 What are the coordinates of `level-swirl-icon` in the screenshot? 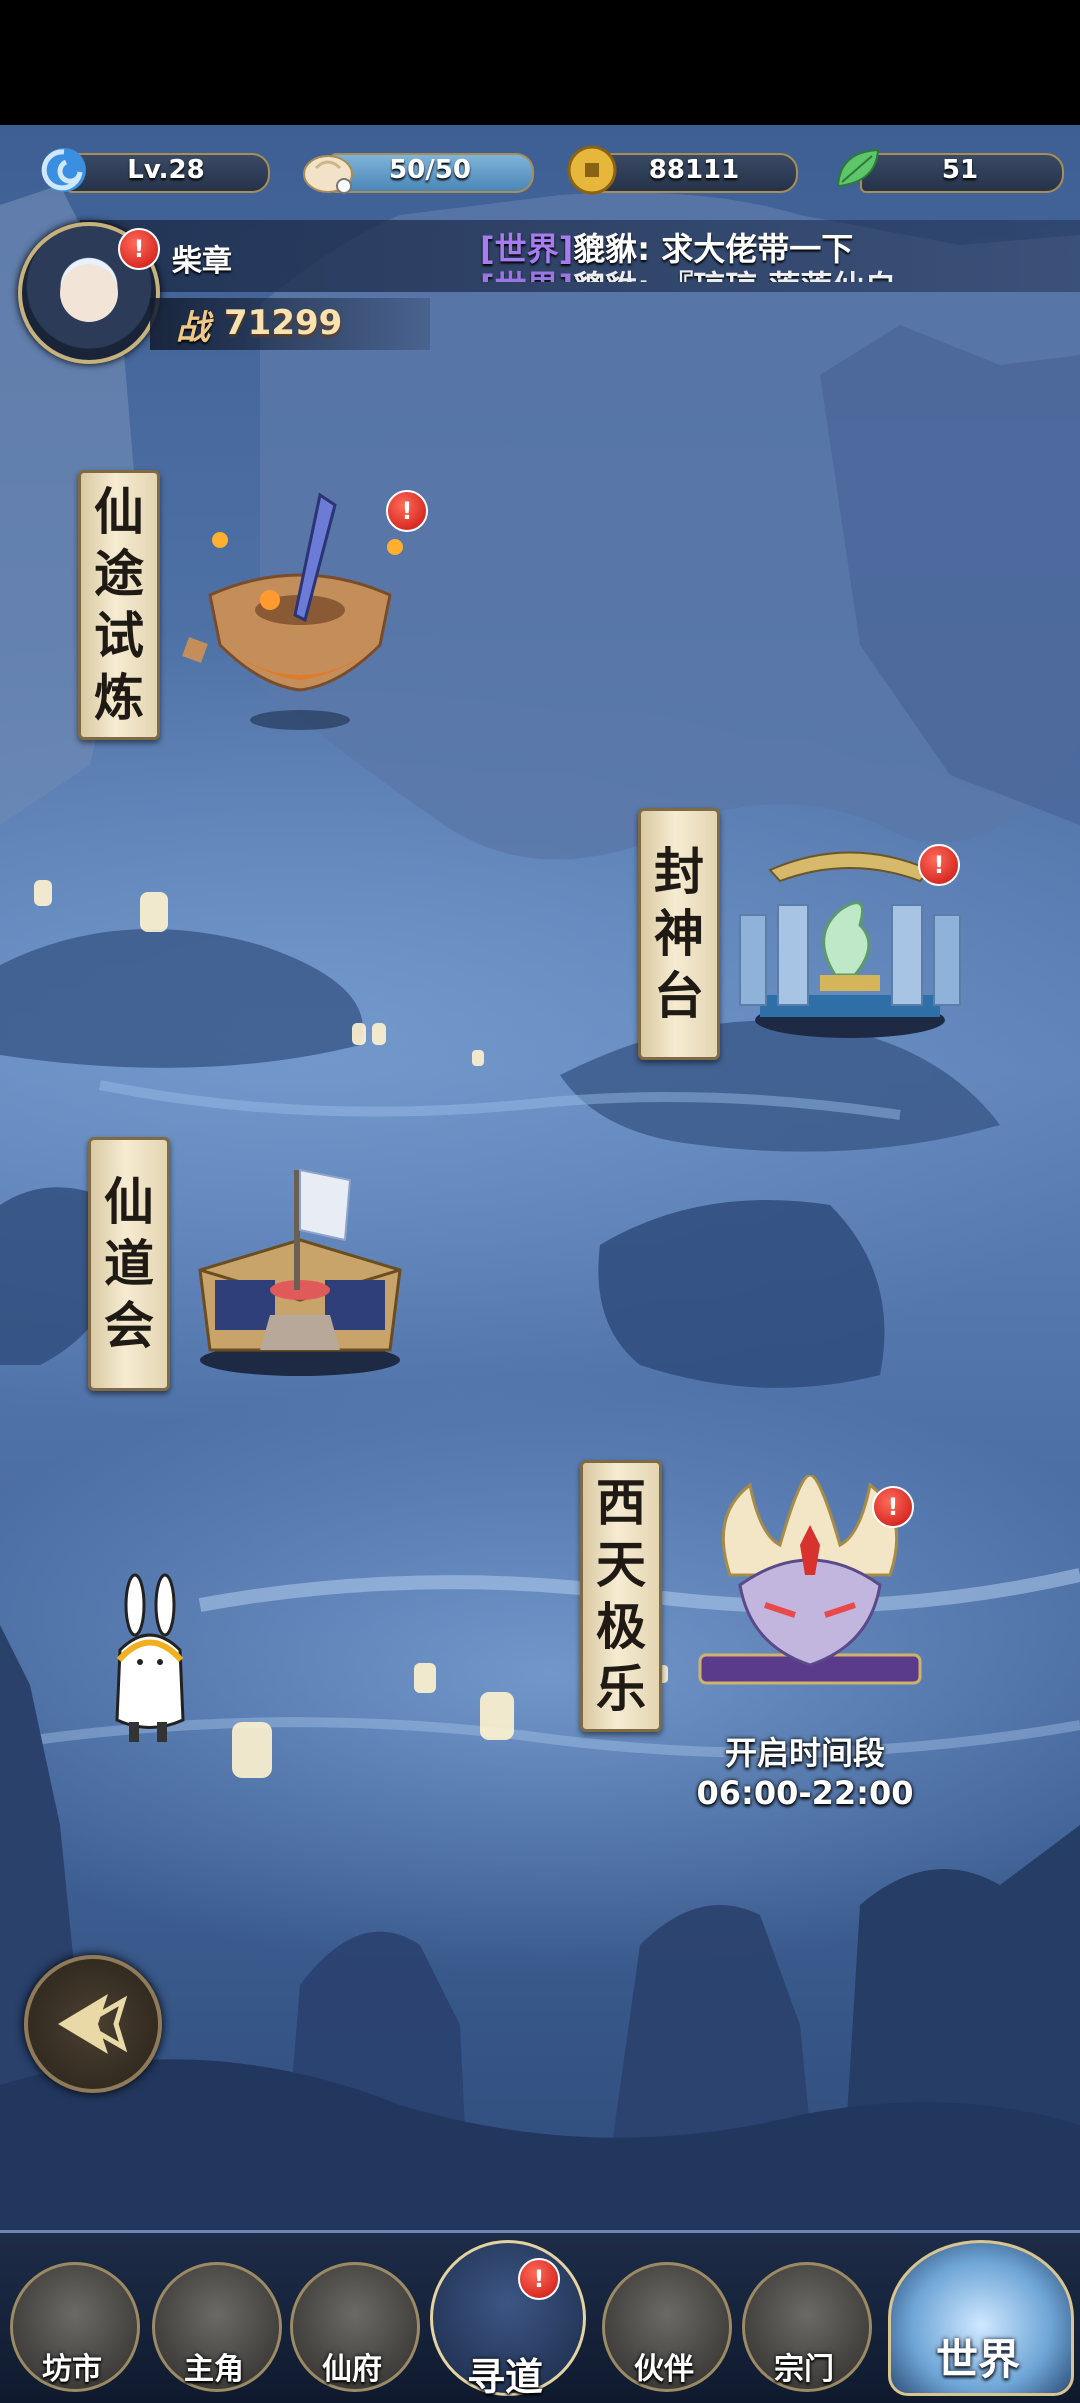 It's located at (63, 170).